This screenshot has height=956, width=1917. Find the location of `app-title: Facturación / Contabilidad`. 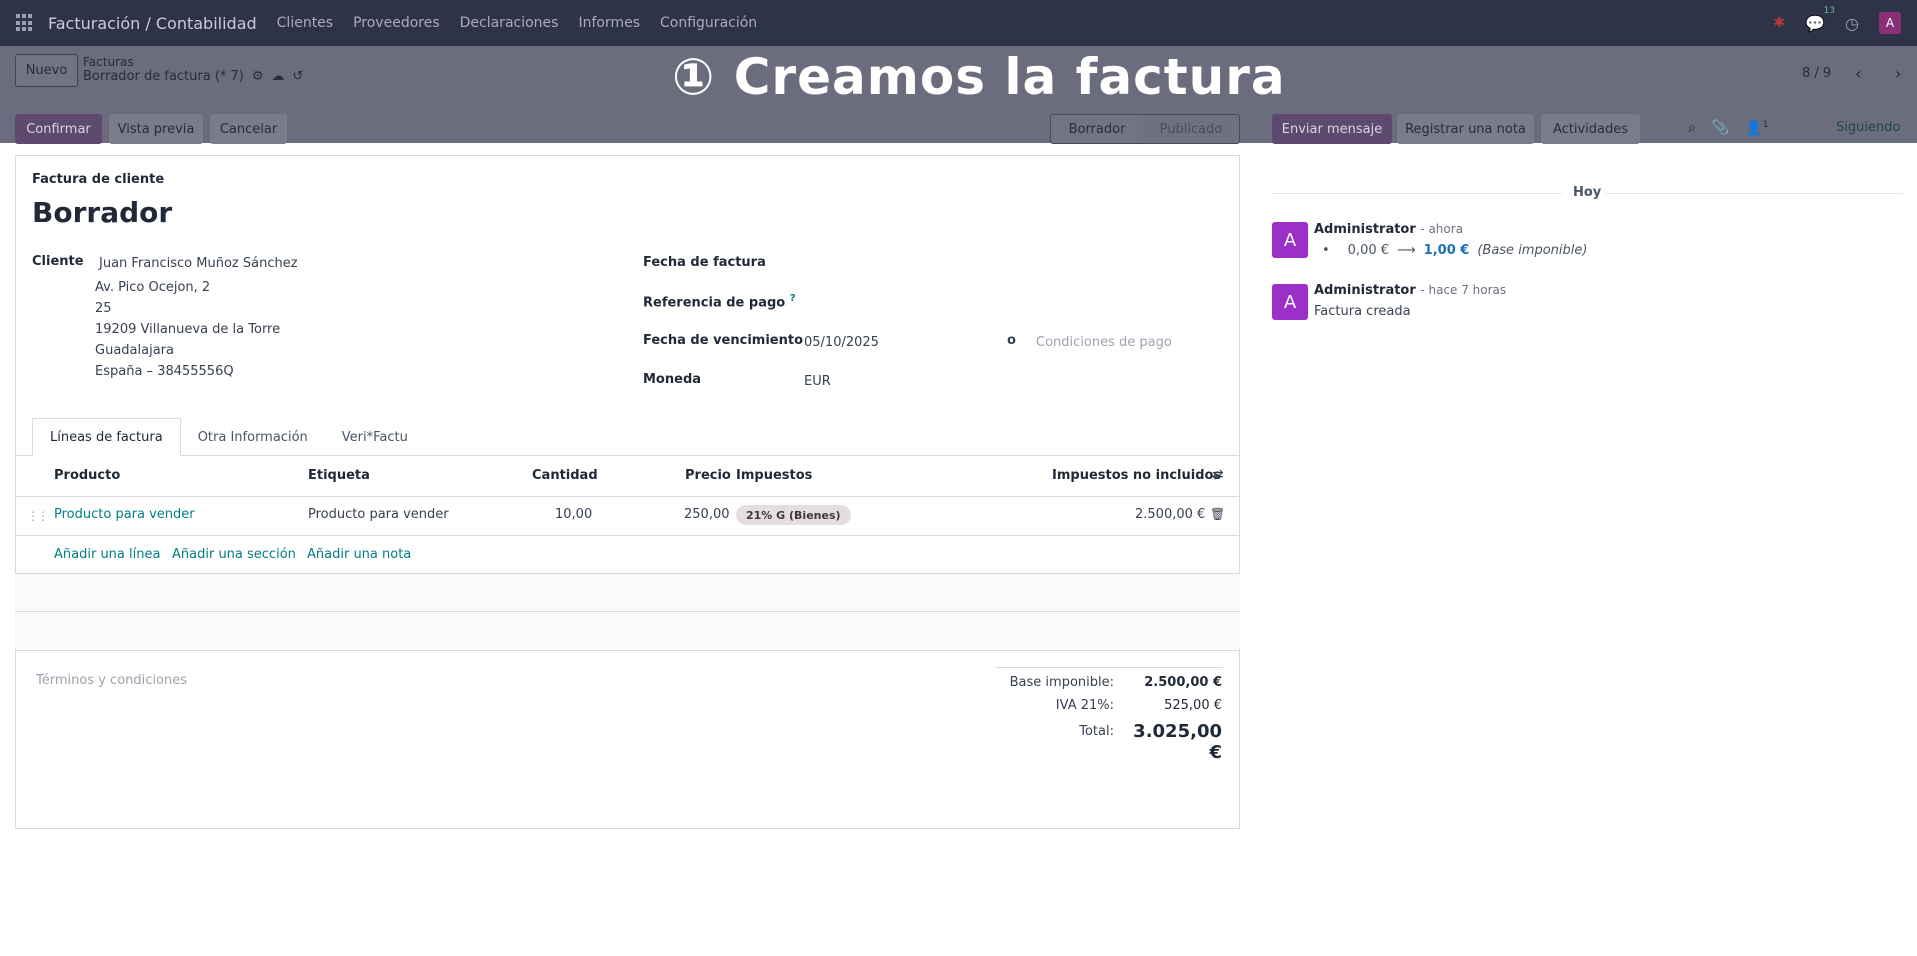

app-title: Facturación / Contabilidad is located at coordinates (152, 23).